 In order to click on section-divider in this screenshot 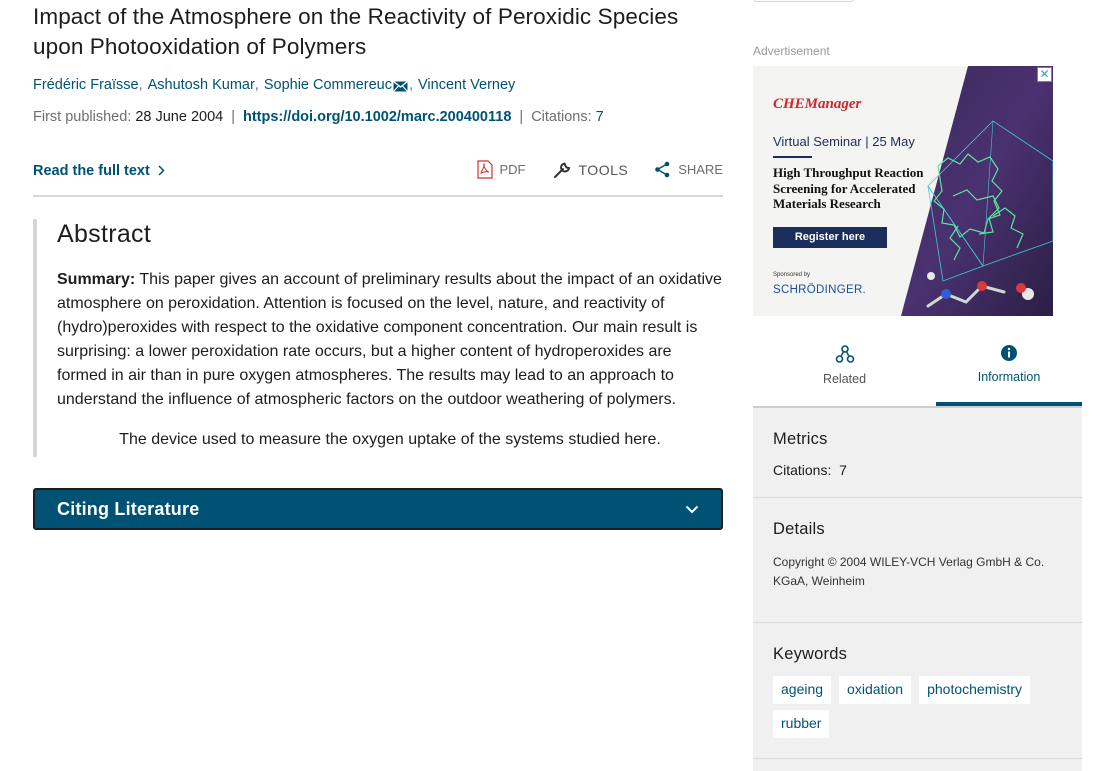, I will do `click(378, 196)`.